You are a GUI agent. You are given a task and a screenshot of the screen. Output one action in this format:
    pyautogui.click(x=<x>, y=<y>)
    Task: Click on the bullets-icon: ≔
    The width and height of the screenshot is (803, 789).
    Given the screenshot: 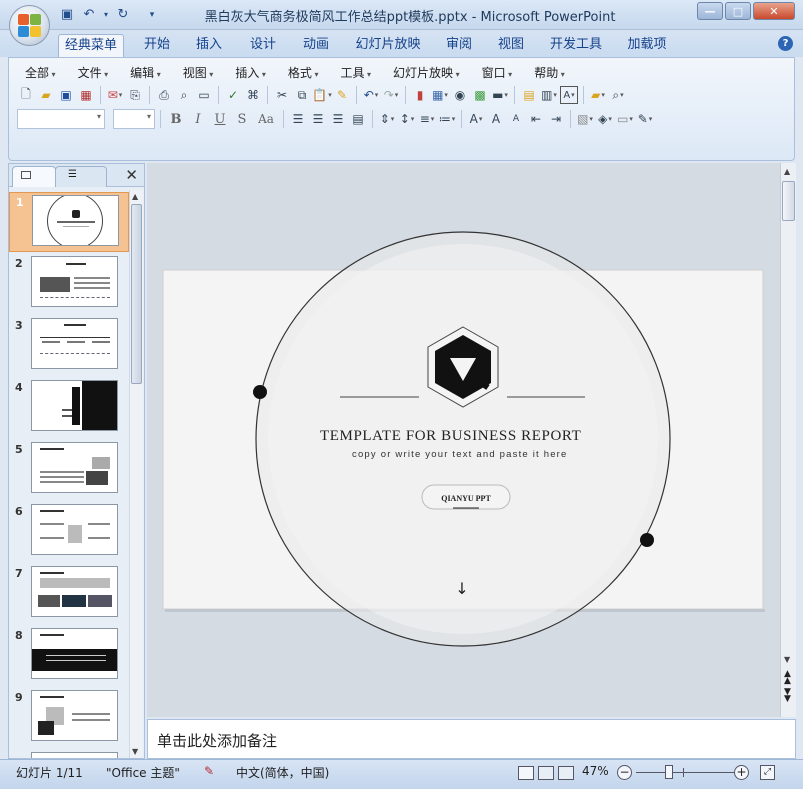 What is the action you would take?
    pyautogui.click(x=447, y=119)
    